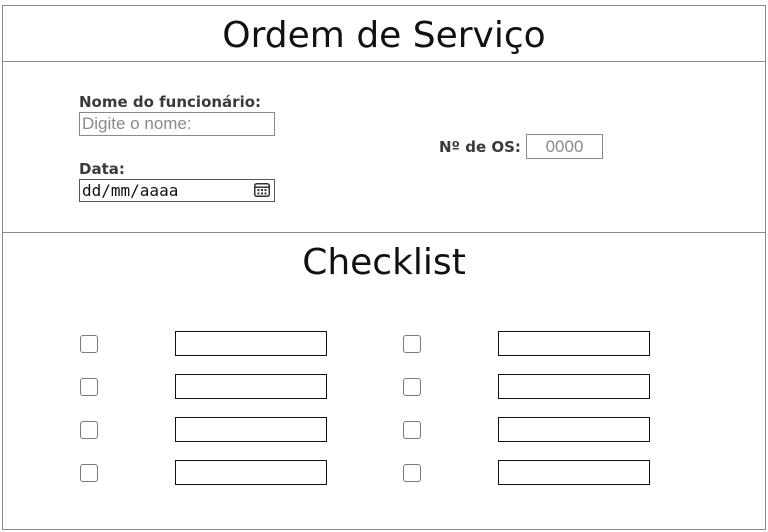  I want to click on date-placeholder: dd/mm/aaaa, so click(130, 190).